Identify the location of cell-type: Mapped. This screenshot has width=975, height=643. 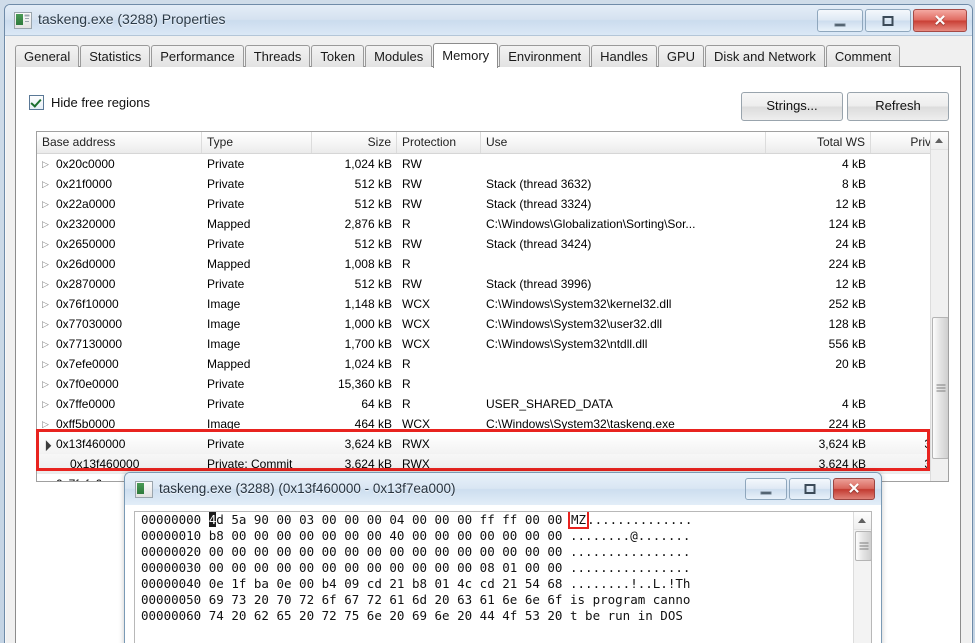
(229, 364).